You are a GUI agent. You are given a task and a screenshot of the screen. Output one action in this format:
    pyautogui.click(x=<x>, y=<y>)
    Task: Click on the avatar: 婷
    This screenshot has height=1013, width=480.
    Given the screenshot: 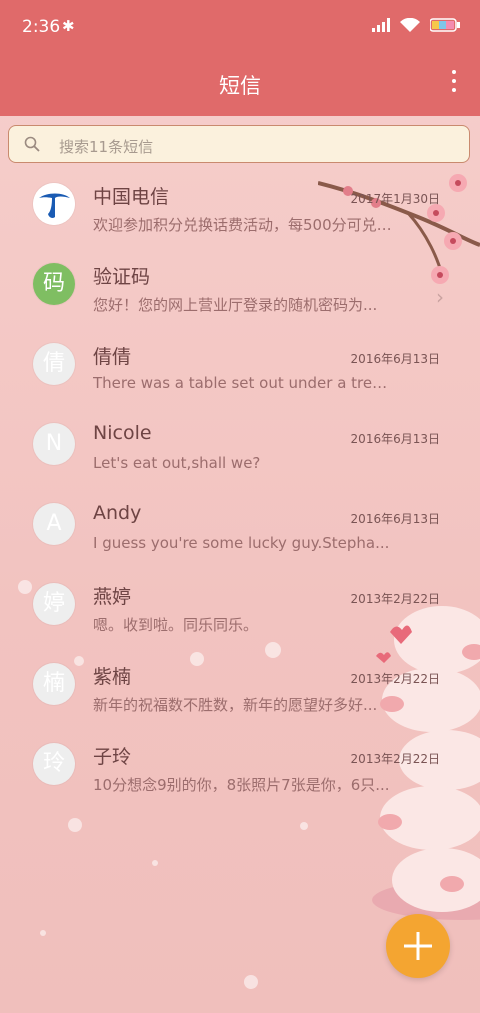 What is the action you would take?
    pyautogui.click(x=54, y=604)
    